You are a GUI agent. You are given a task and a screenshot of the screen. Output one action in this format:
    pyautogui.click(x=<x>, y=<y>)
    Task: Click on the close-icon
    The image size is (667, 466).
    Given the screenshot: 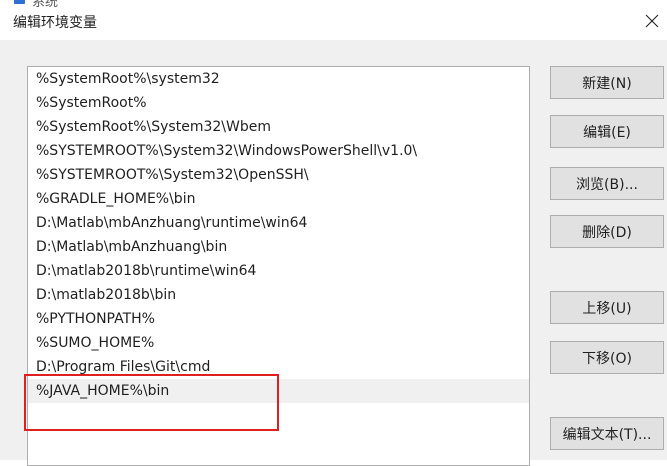 What is the action you would take?
    pyautogui.click(x=652, y=21)
    